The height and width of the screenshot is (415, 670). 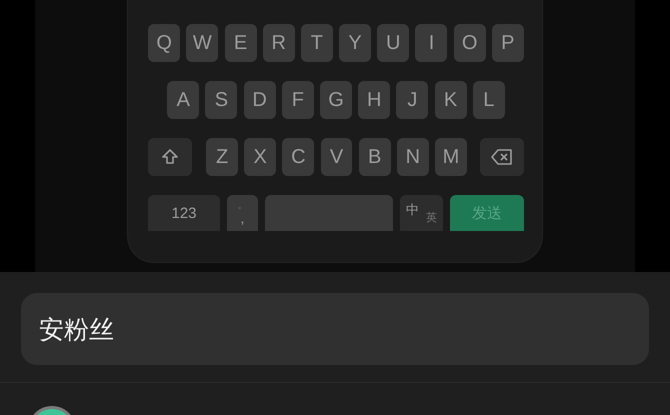 I want to click on keyboard-key: H, so click(x=374, y=100).